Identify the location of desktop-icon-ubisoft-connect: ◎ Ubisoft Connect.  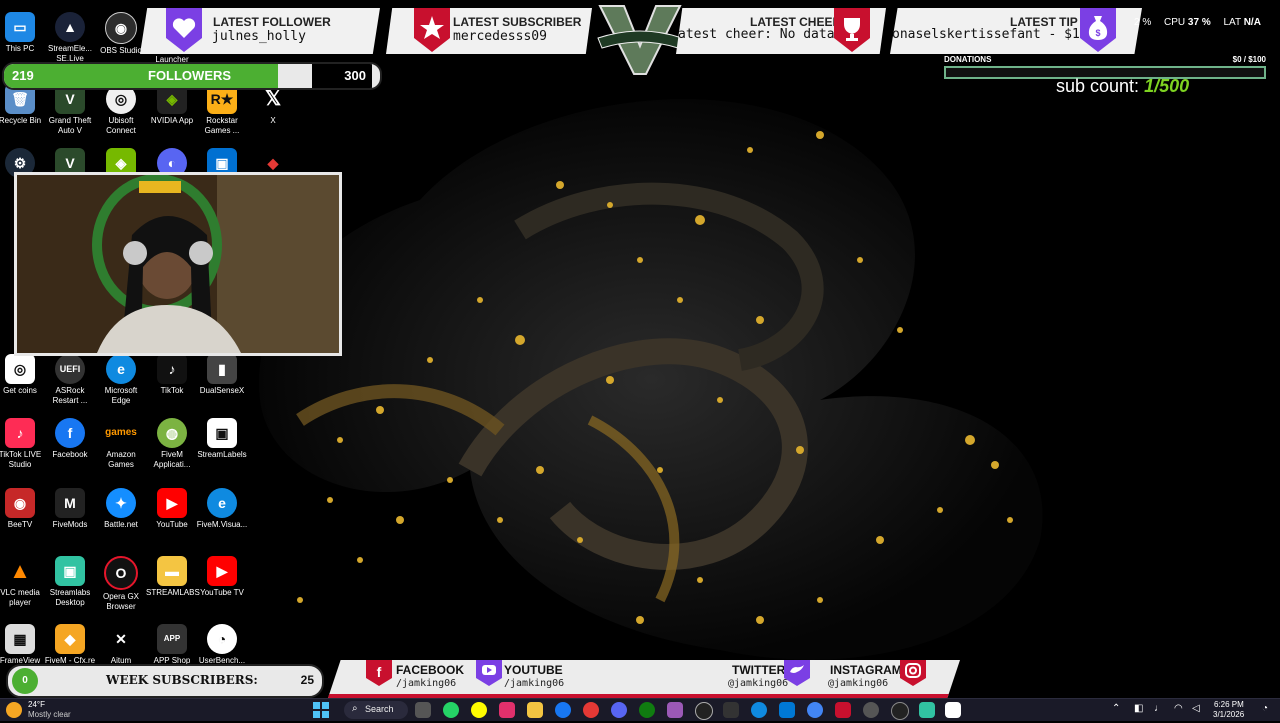
(121, 110).